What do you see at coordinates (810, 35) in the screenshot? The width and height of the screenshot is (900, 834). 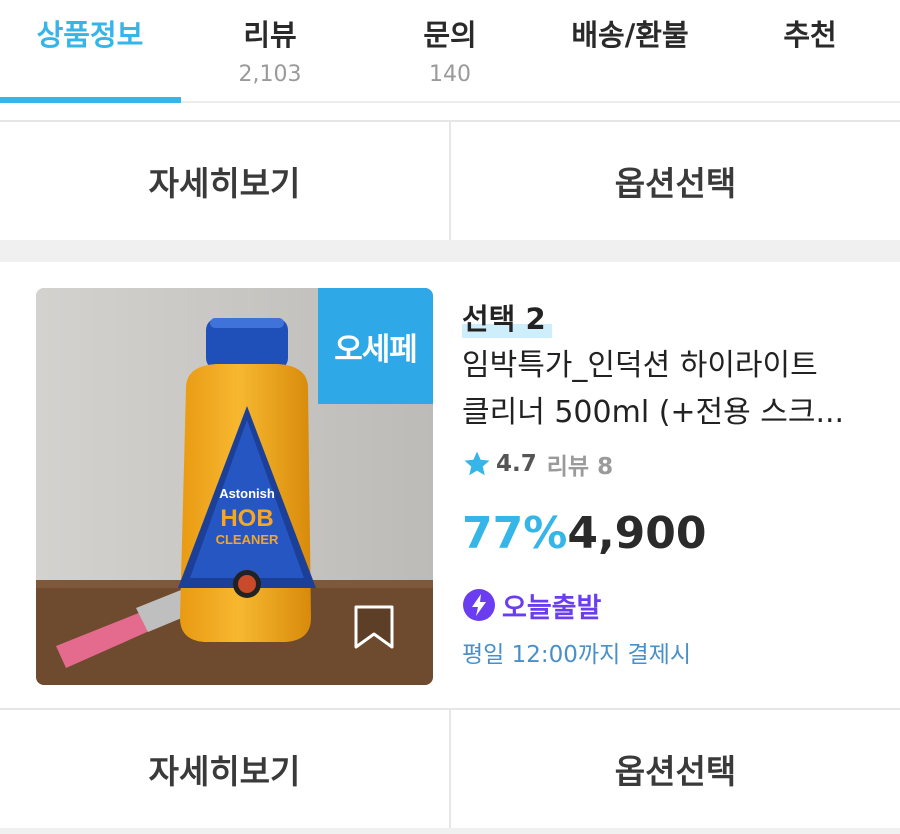 I see `tab-label: 추천` at bounding box center [810, 35].